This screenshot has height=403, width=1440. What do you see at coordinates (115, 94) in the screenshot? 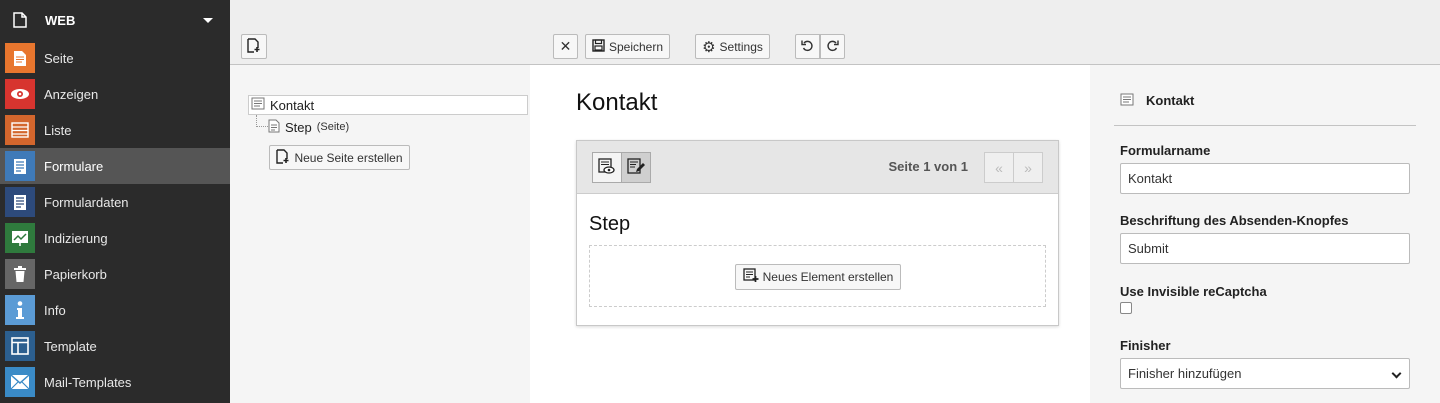
I see `sidebar-item-anzeigen: Anzeigen` at bounding box center [115, 94].